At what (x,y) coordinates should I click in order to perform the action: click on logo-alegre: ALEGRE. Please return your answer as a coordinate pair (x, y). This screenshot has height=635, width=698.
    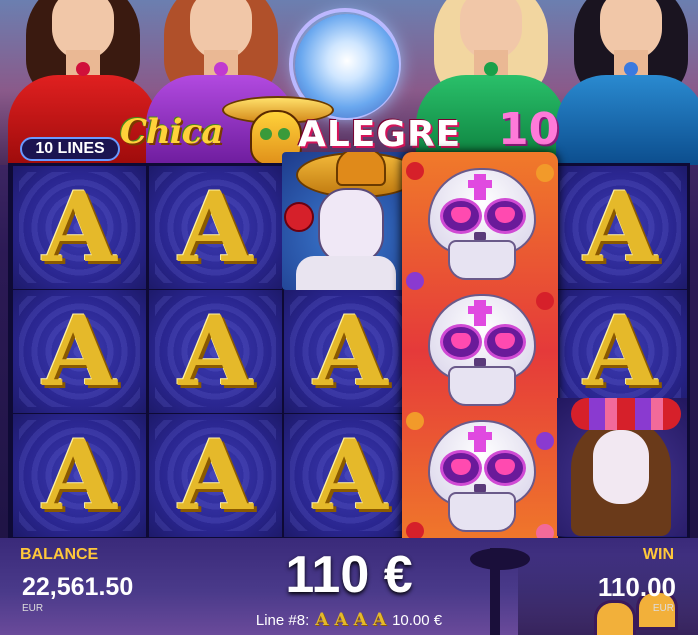
    Looking at the image, I should click on (380, 134).